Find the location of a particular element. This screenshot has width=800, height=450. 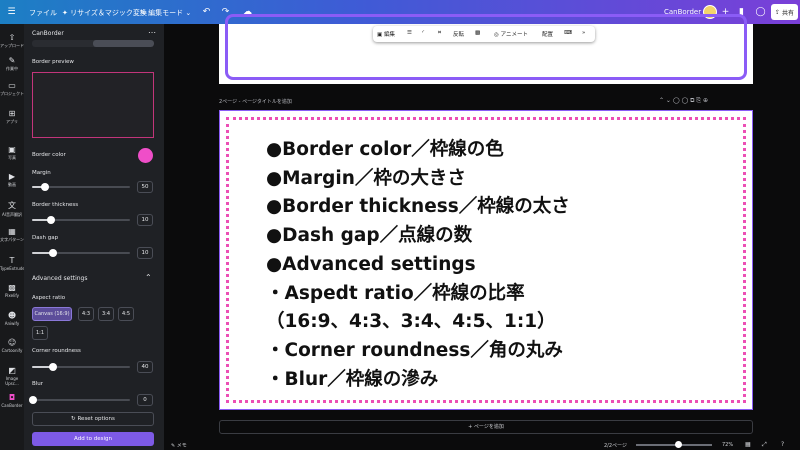

zoom-slider-handle is located at coordinates (678, 444).